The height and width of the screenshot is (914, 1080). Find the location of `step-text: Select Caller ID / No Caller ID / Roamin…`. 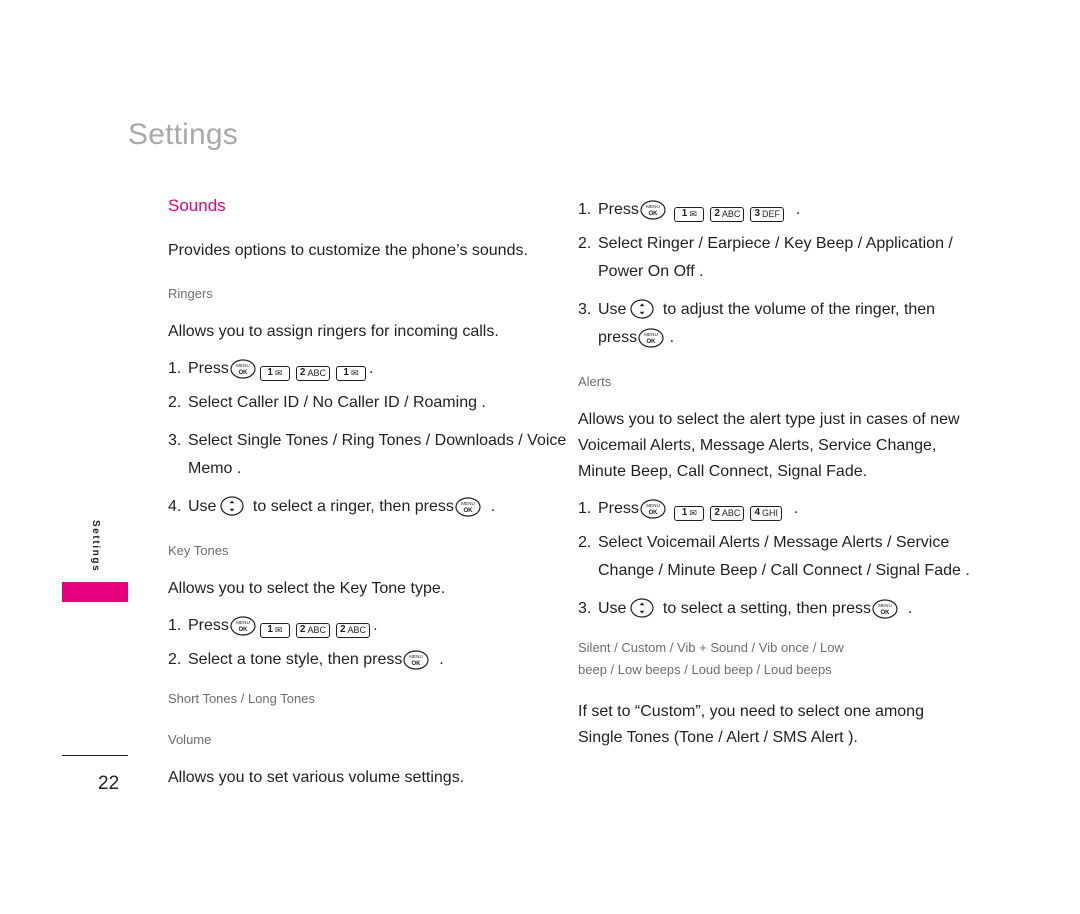

step-text: Select Caller ID / No Caller ID / Roamin… is located at coordinates (337, 402).